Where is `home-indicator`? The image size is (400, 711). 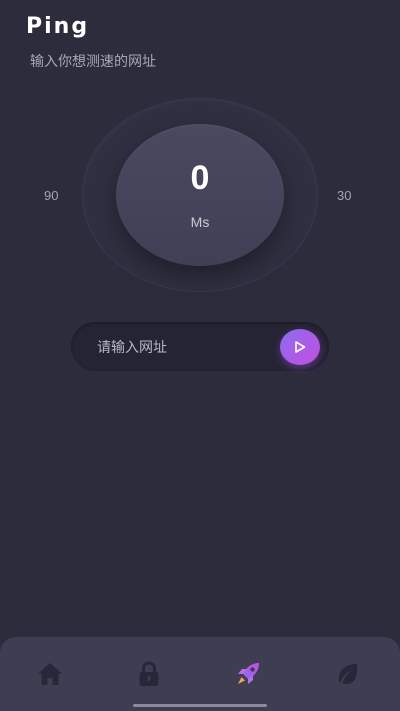
home-indicator is located at coordinates (200, 705).